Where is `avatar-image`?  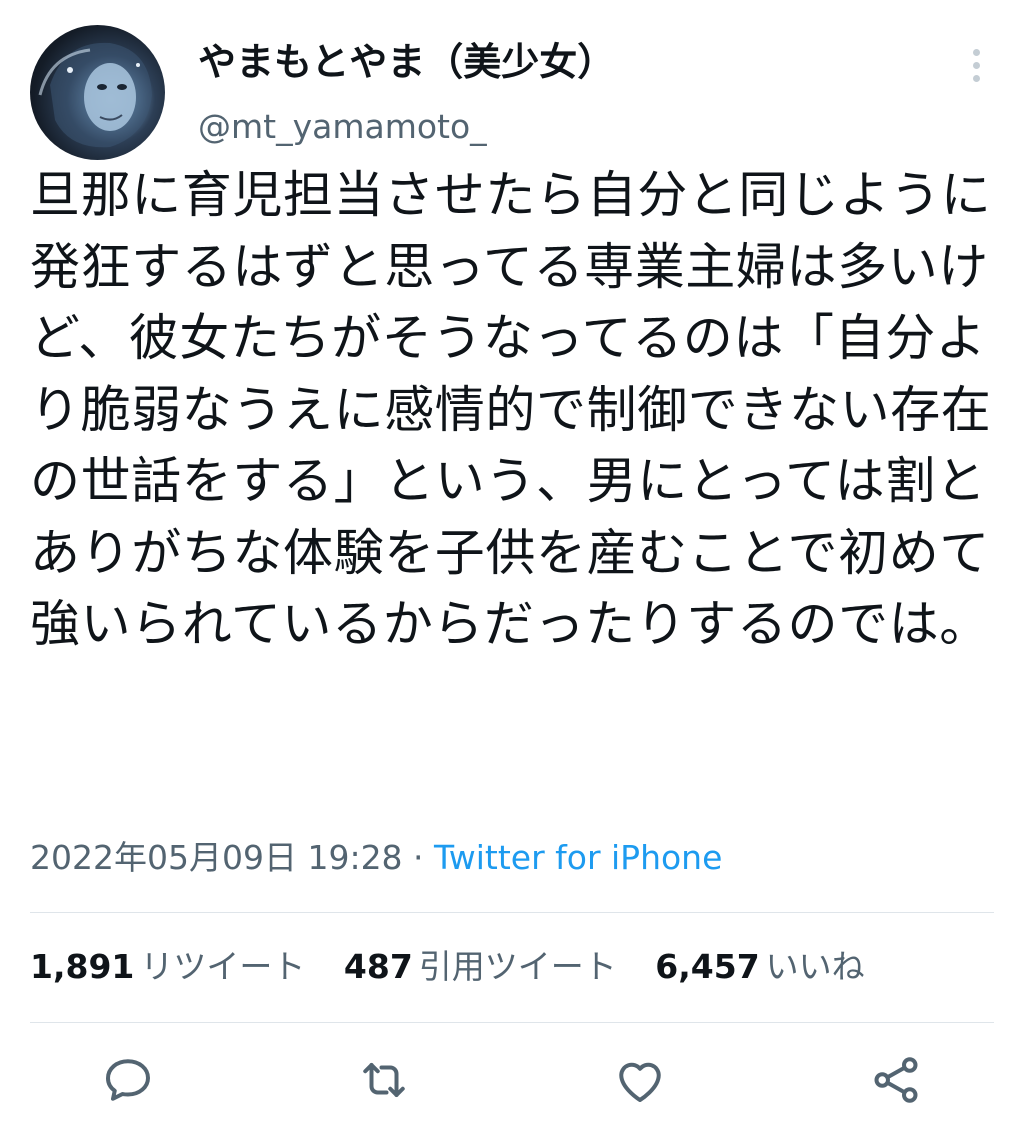
avatar-image is located at coordinates (95, 95).